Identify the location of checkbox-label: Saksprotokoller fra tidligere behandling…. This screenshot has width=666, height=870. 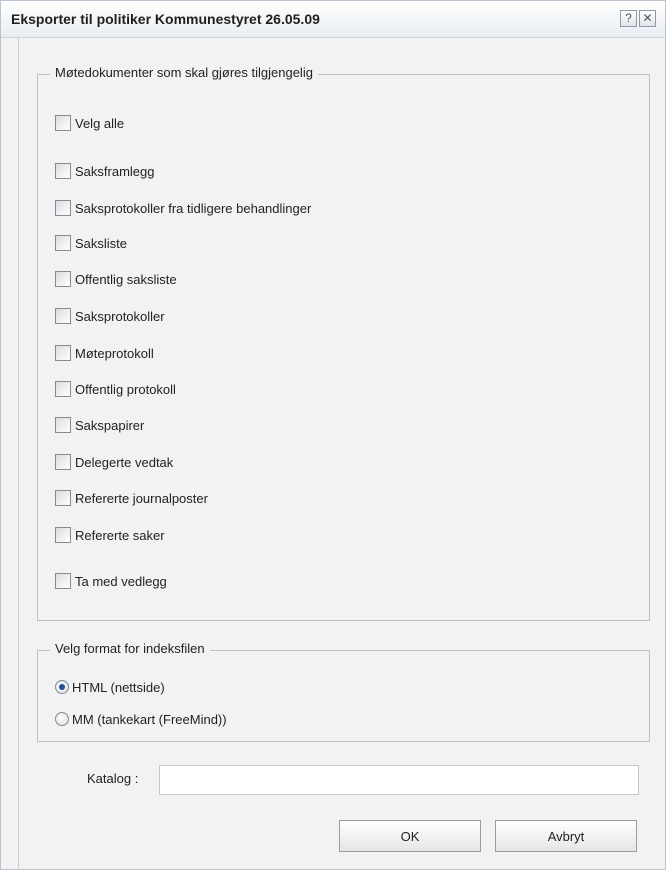
(193, 208).